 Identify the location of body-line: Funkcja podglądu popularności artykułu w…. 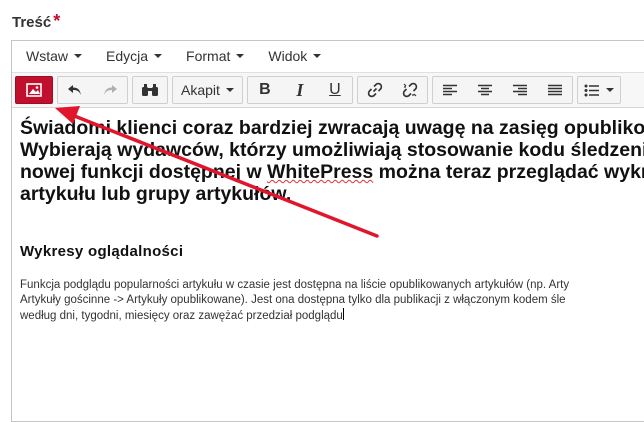
(295, 285).